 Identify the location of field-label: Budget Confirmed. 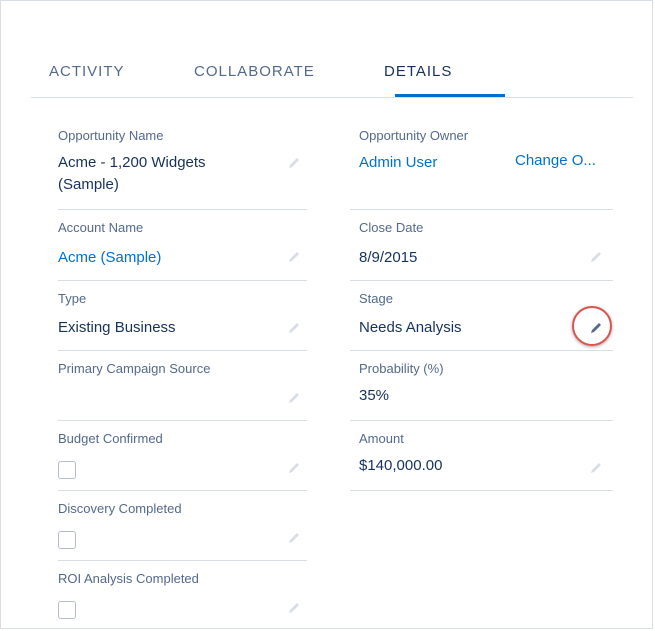
(110, 438).